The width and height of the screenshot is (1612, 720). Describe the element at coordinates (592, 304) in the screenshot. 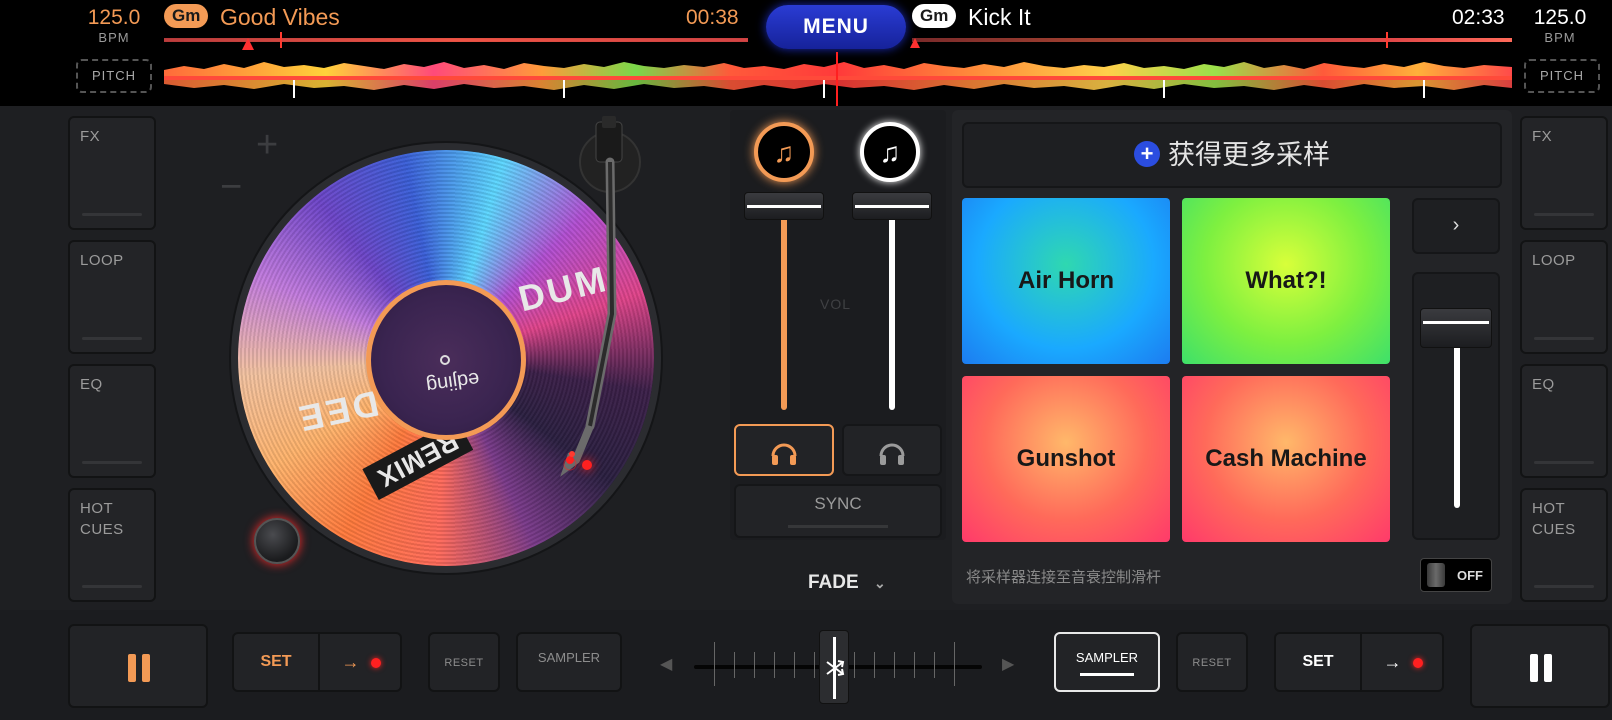

I see `tonearm` at that location.